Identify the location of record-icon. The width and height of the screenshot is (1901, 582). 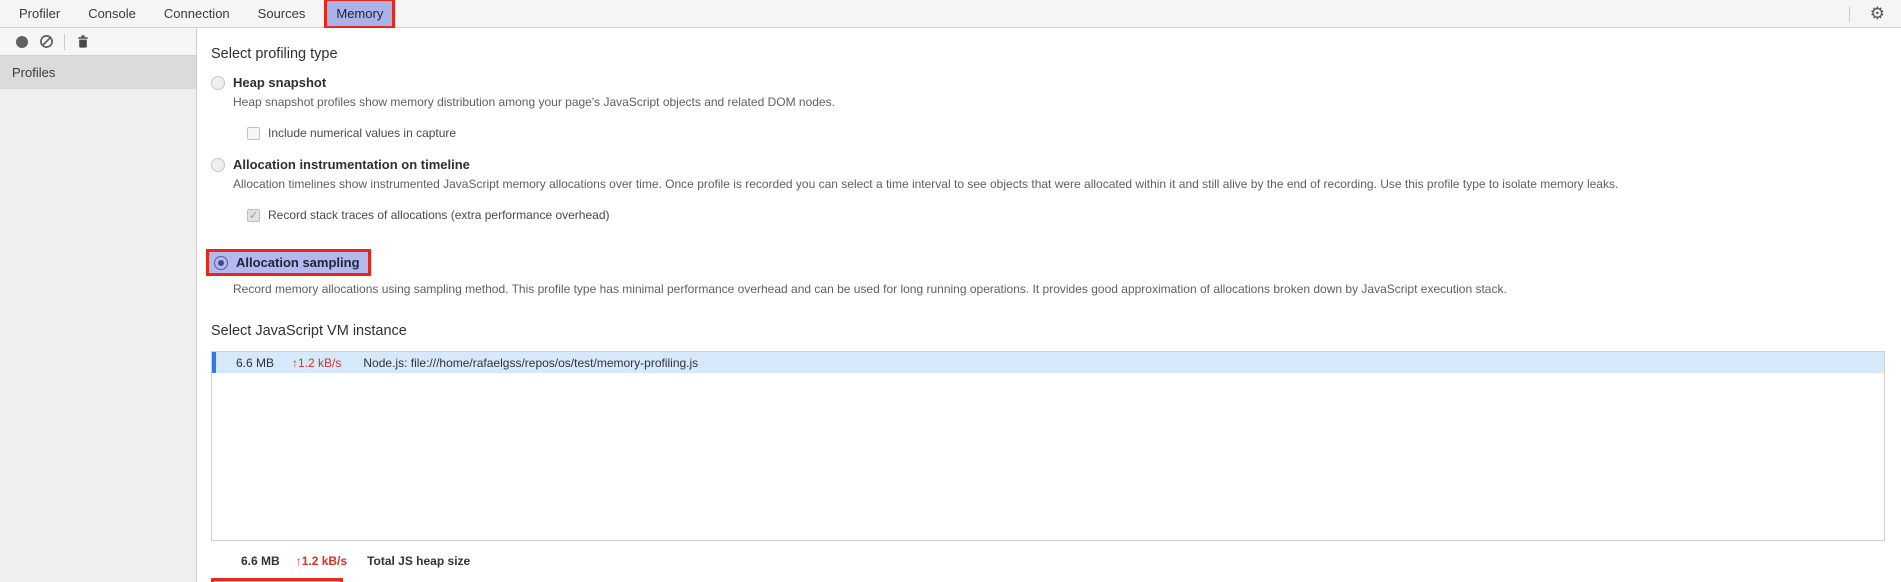
(22, 41).